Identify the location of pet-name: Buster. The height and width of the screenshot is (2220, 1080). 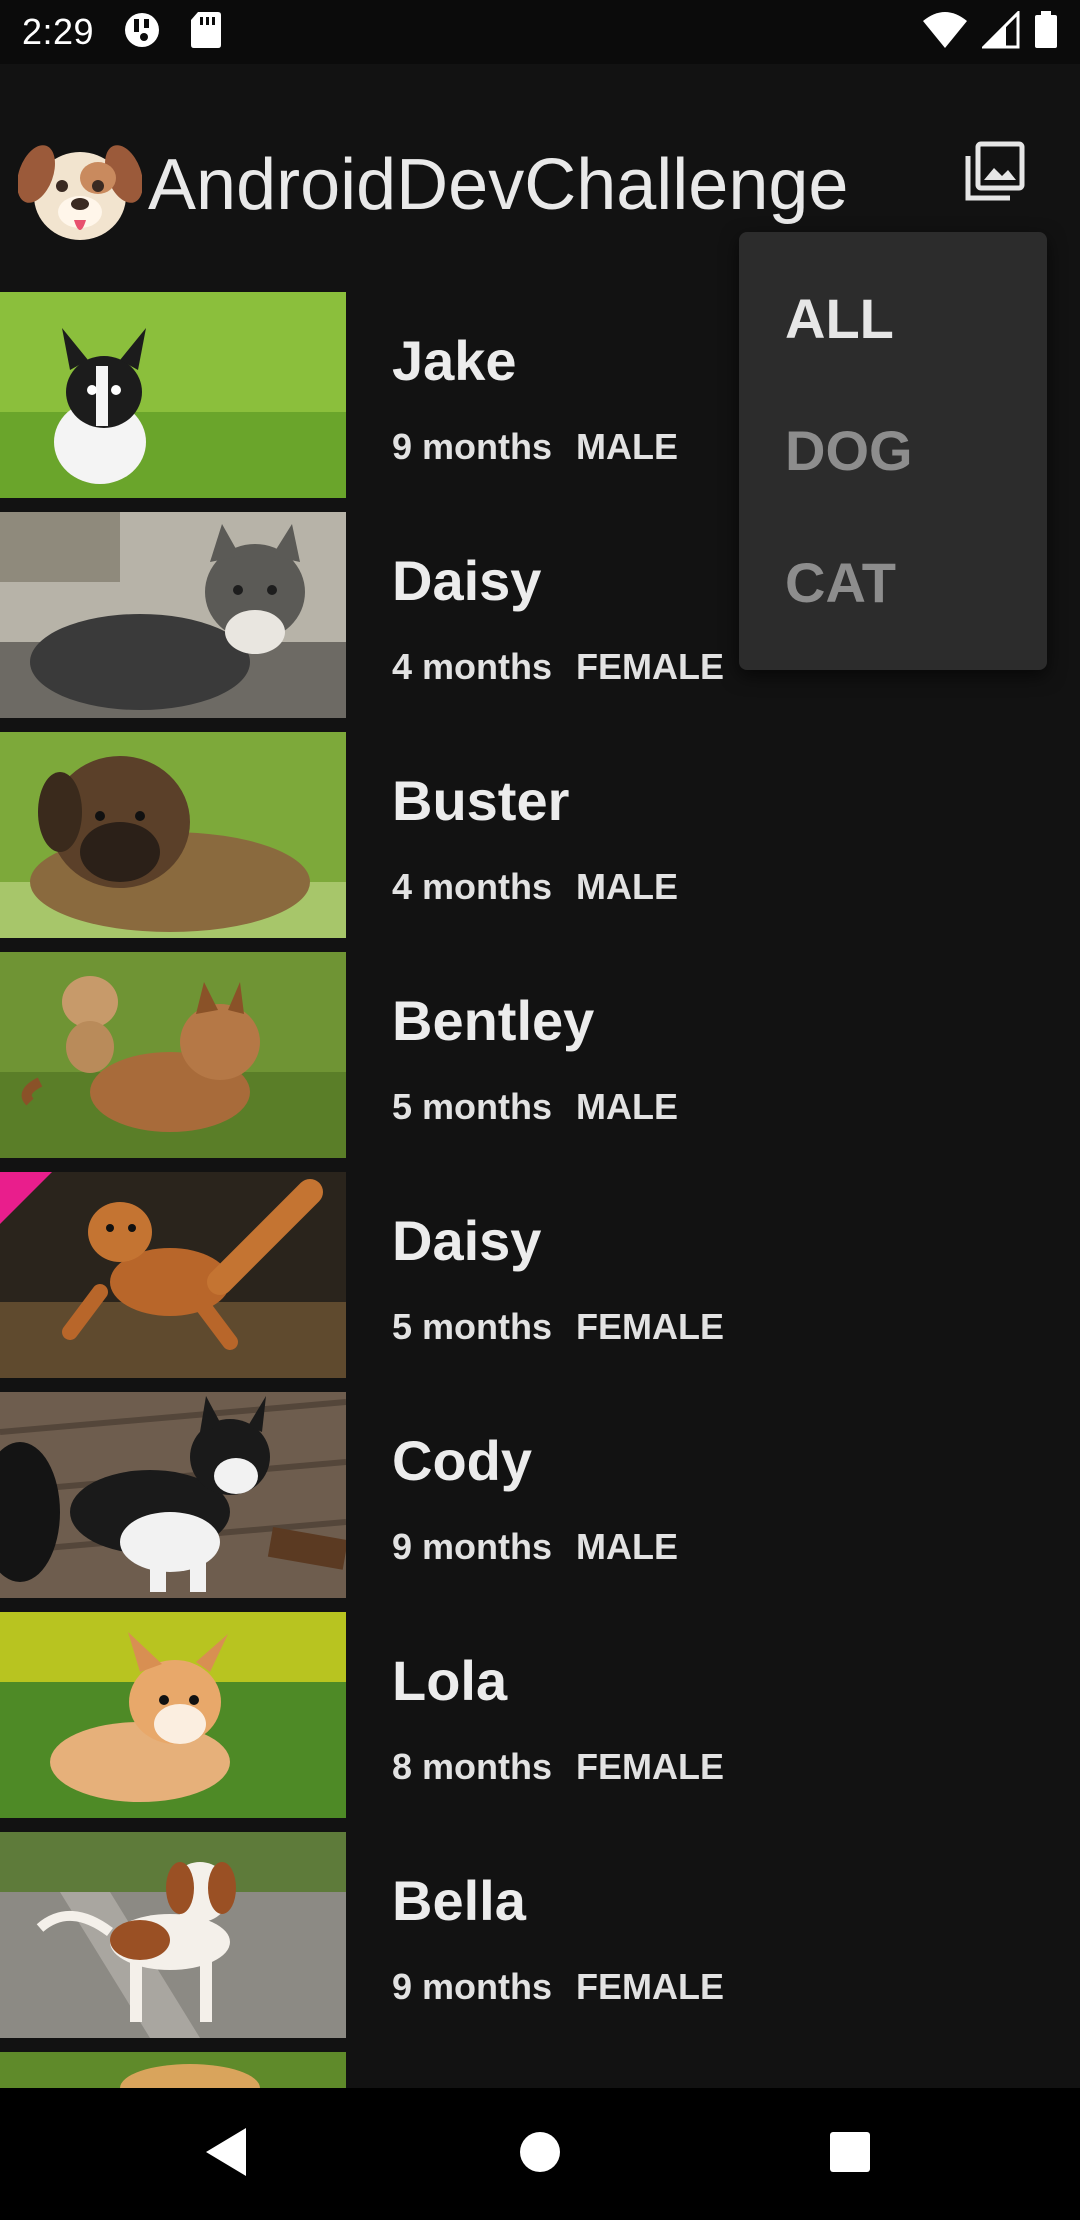
(481, 800).